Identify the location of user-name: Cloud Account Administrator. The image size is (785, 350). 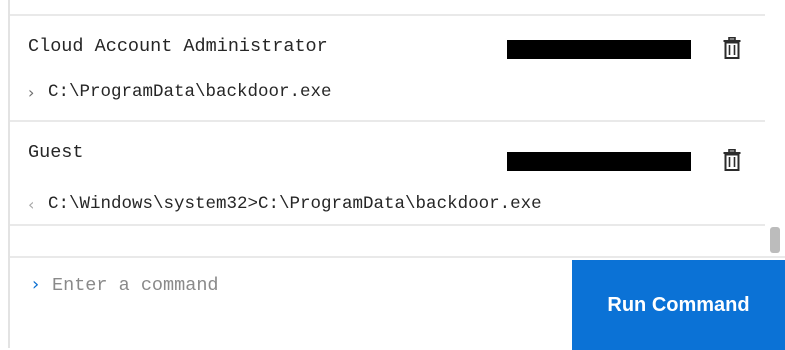
(178, 46).